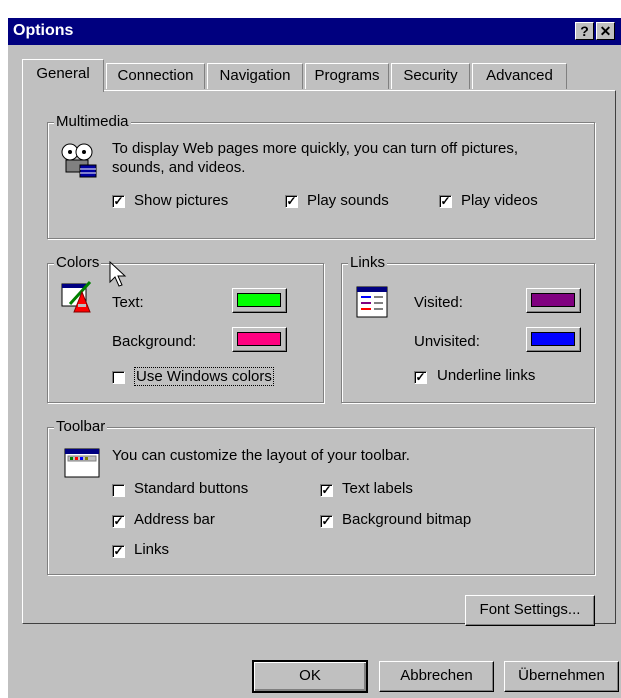  I want to click on tab-security: Security, so click(430, 76).